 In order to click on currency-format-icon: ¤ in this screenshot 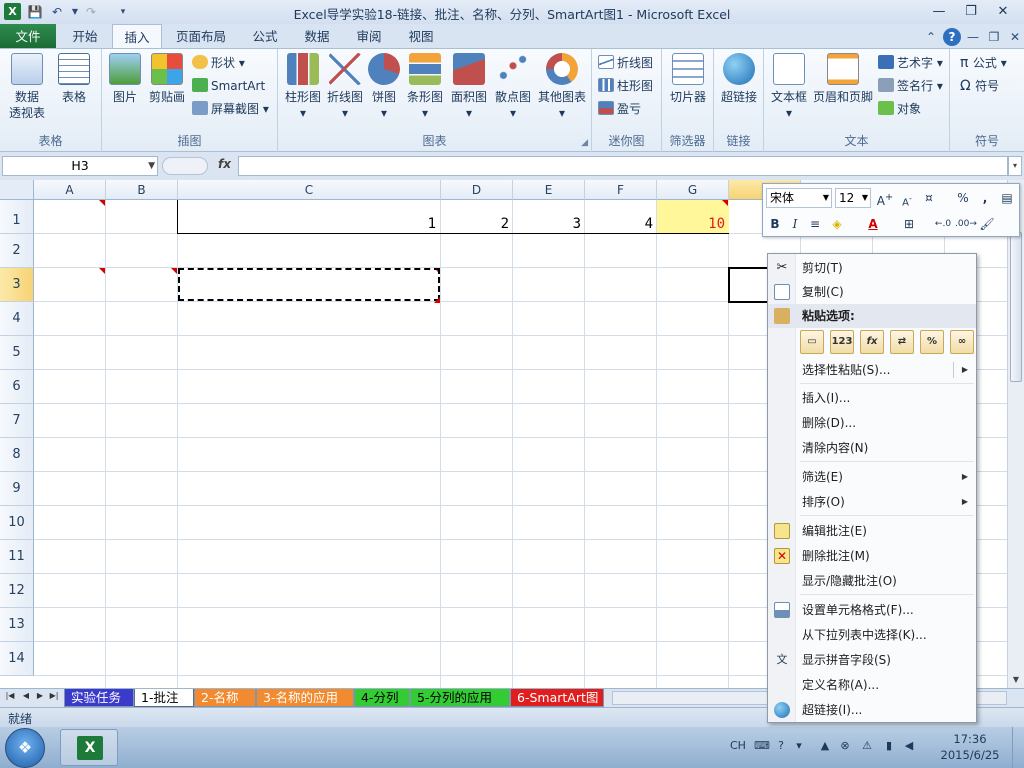, I will do `click(929, 198)`.